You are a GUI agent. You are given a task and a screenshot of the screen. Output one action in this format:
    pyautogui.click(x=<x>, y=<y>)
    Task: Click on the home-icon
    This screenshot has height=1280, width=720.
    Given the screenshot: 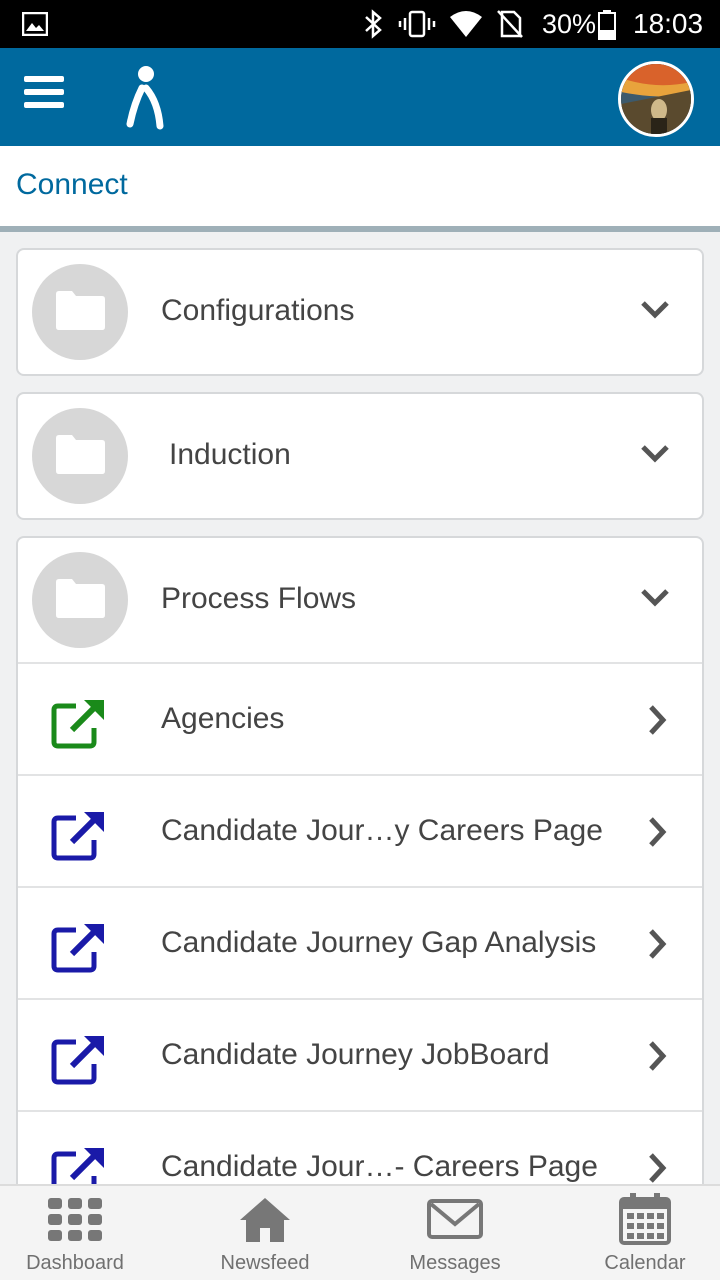 What is the action you would take?
    pyautogui.click(x=265, y=1220)
    